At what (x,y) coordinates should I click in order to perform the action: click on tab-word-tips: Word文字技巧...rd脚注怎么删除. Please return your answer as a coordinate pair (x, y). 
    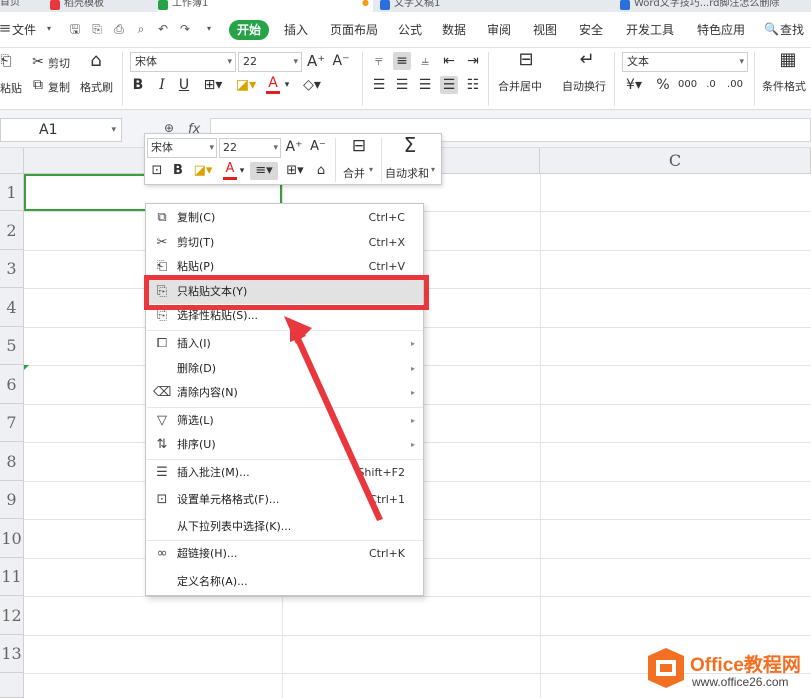
    Looking at the image, I should click on (715, 6).